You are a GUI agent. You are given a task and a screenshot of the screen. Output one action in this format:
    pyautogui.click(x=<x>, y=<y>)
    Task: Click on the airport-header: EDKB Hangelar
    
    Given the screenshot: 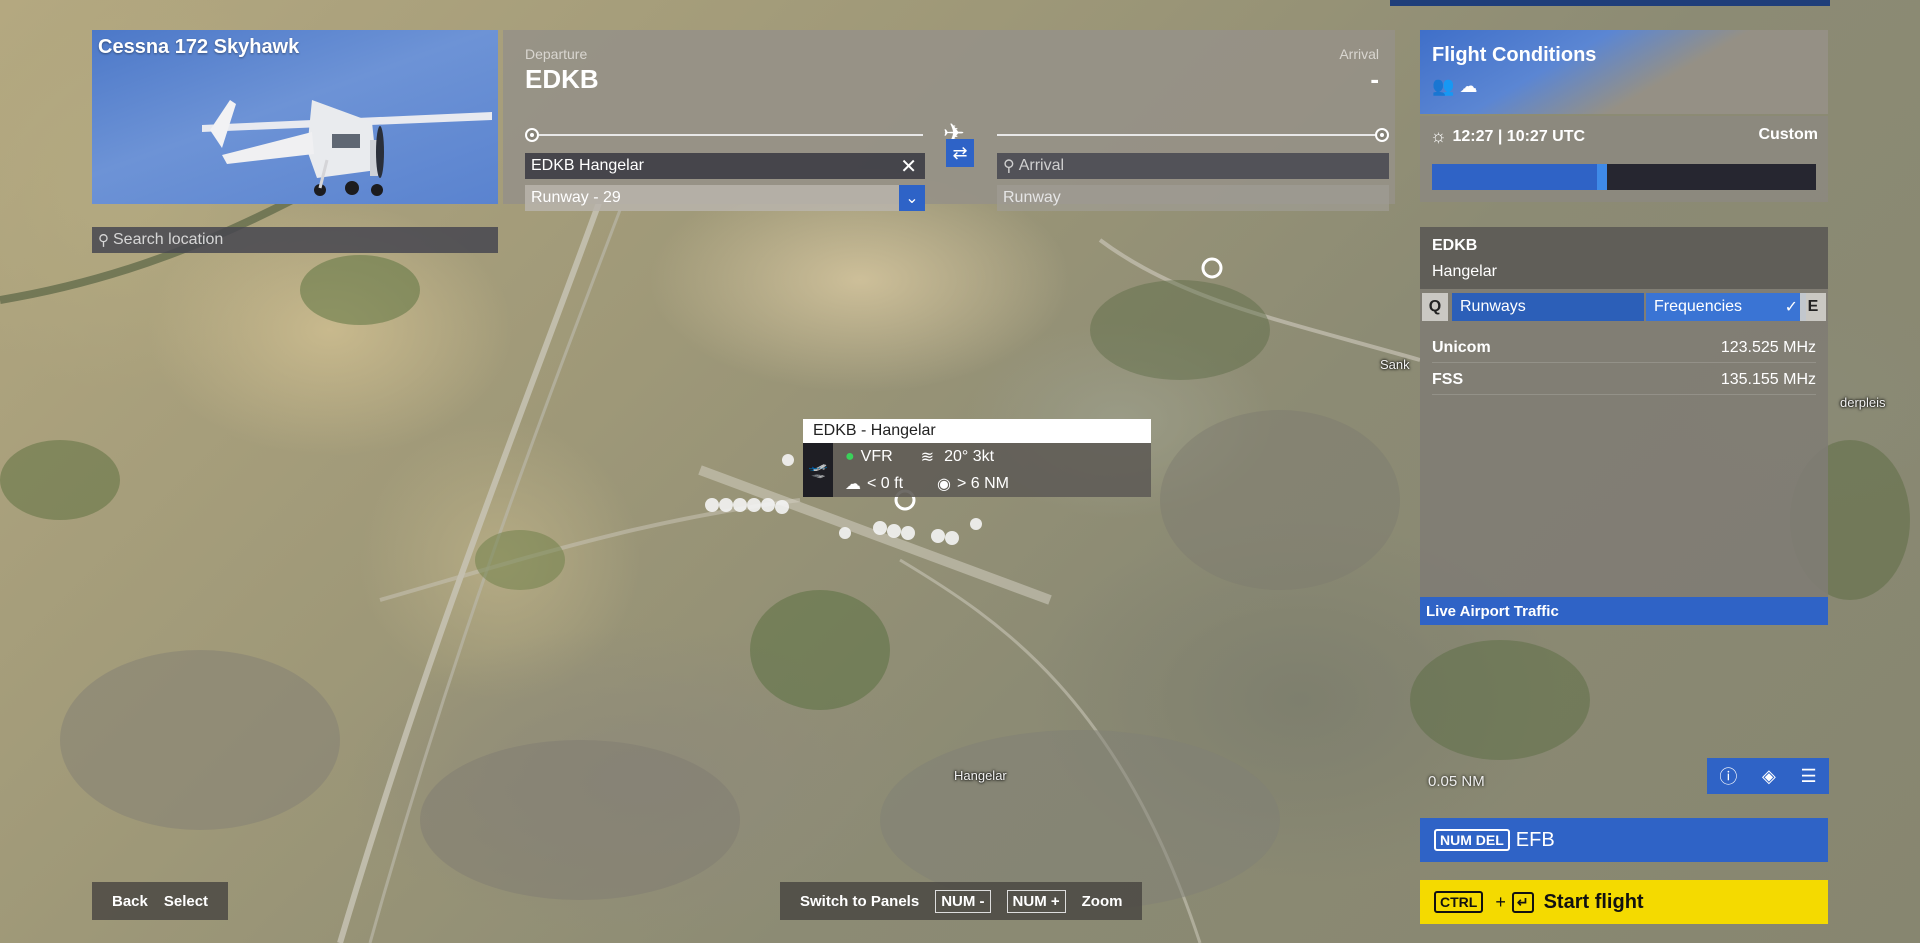 What is the action you would take?
    pyautogui.click(x=1624, y=258)
    